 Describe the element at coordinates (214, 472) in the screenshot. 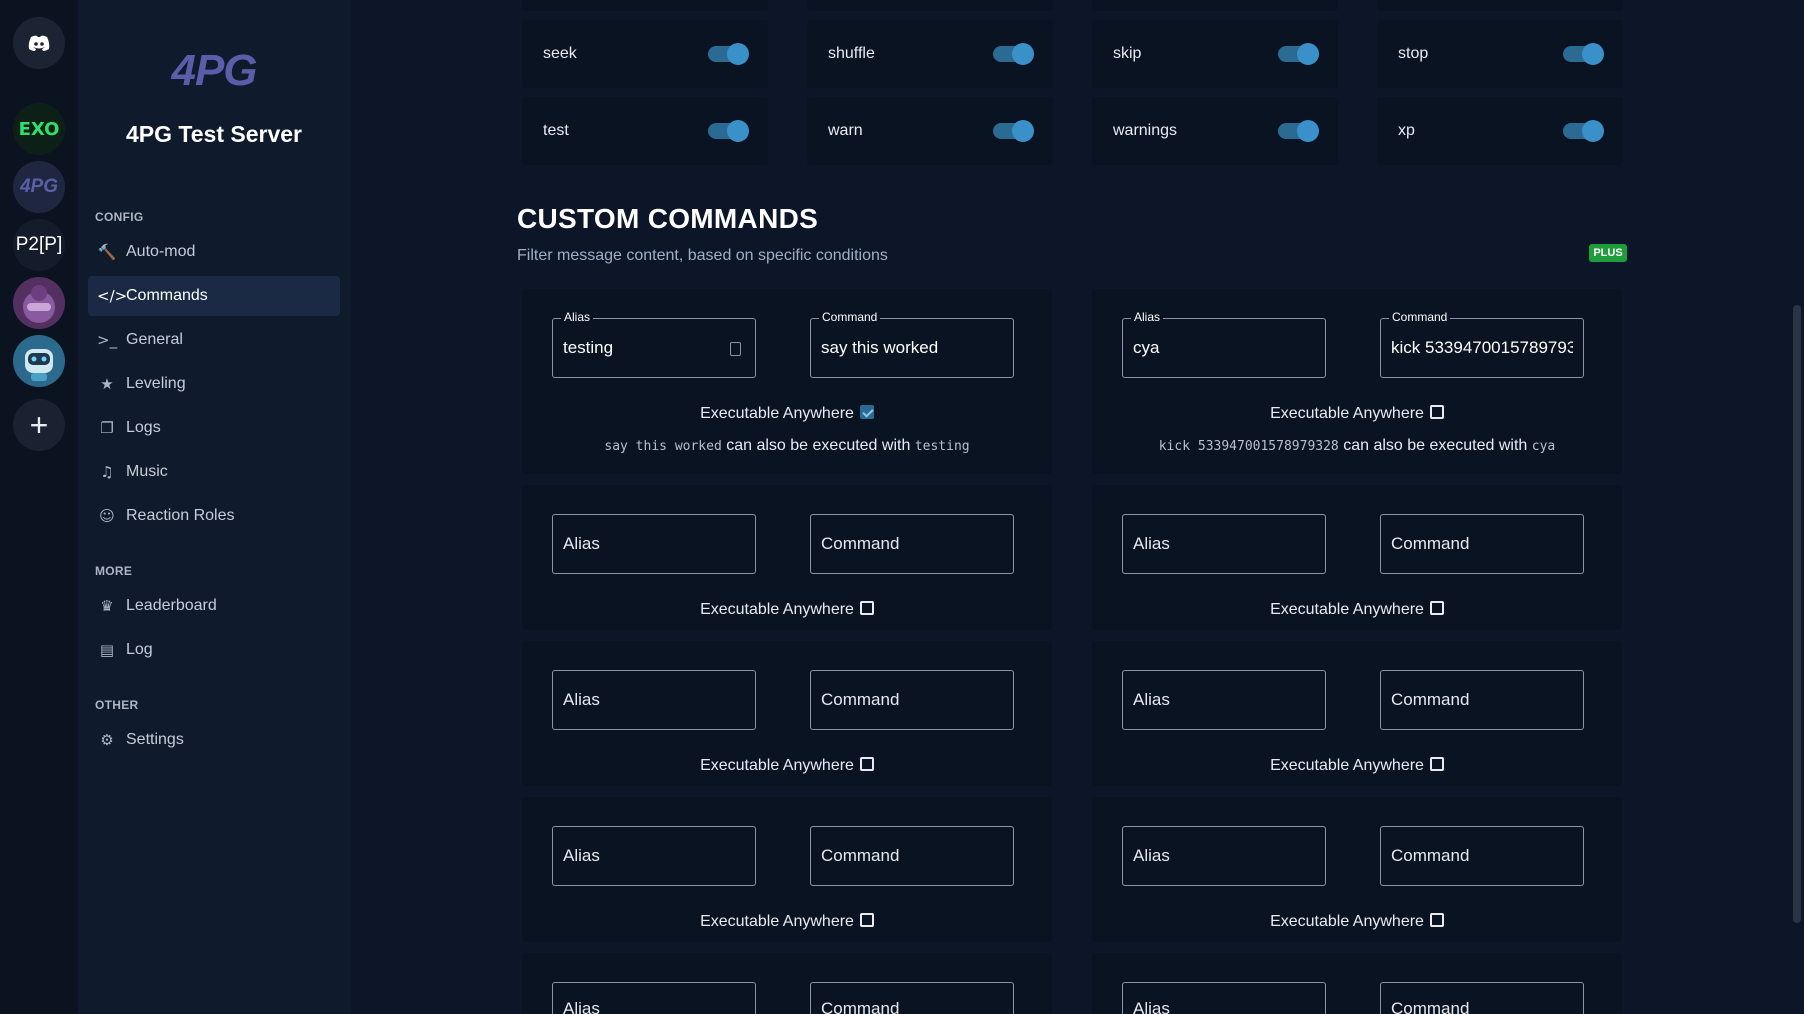

I see `nav-item-music: ♫ Music` at that location.